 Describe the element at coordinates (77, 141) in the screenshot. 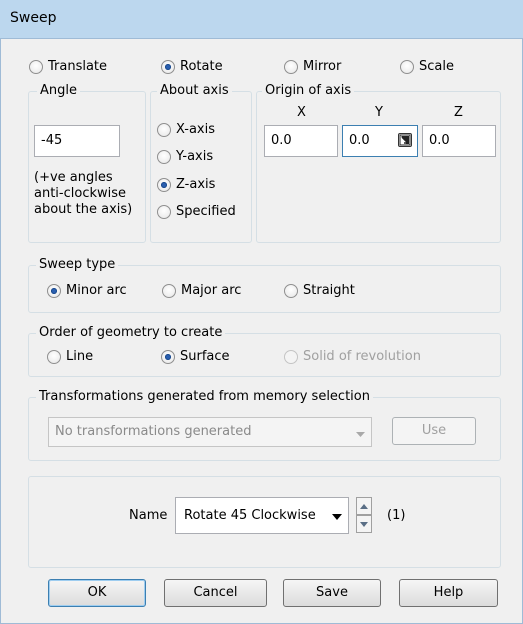

I see `angle-input: -45` at that location.